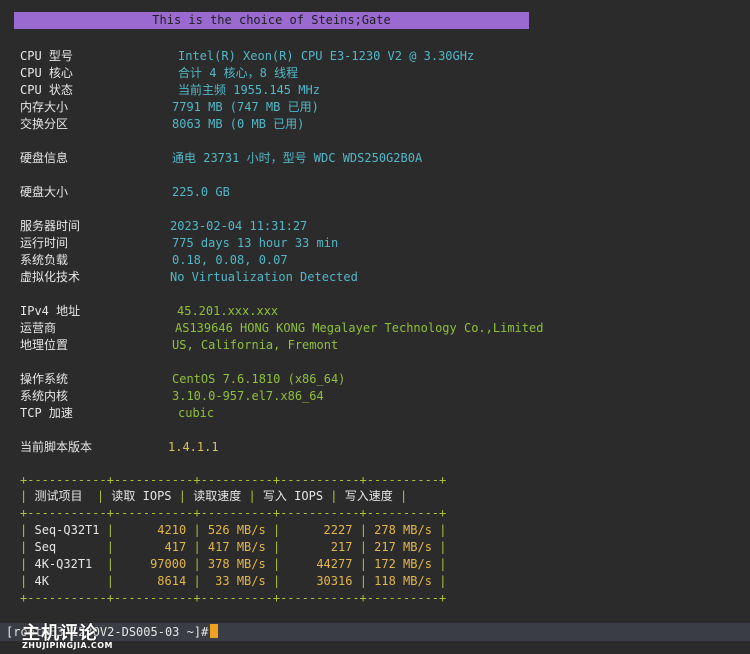  I want to click on info-value: 225.0 GB, so click(201, 192).